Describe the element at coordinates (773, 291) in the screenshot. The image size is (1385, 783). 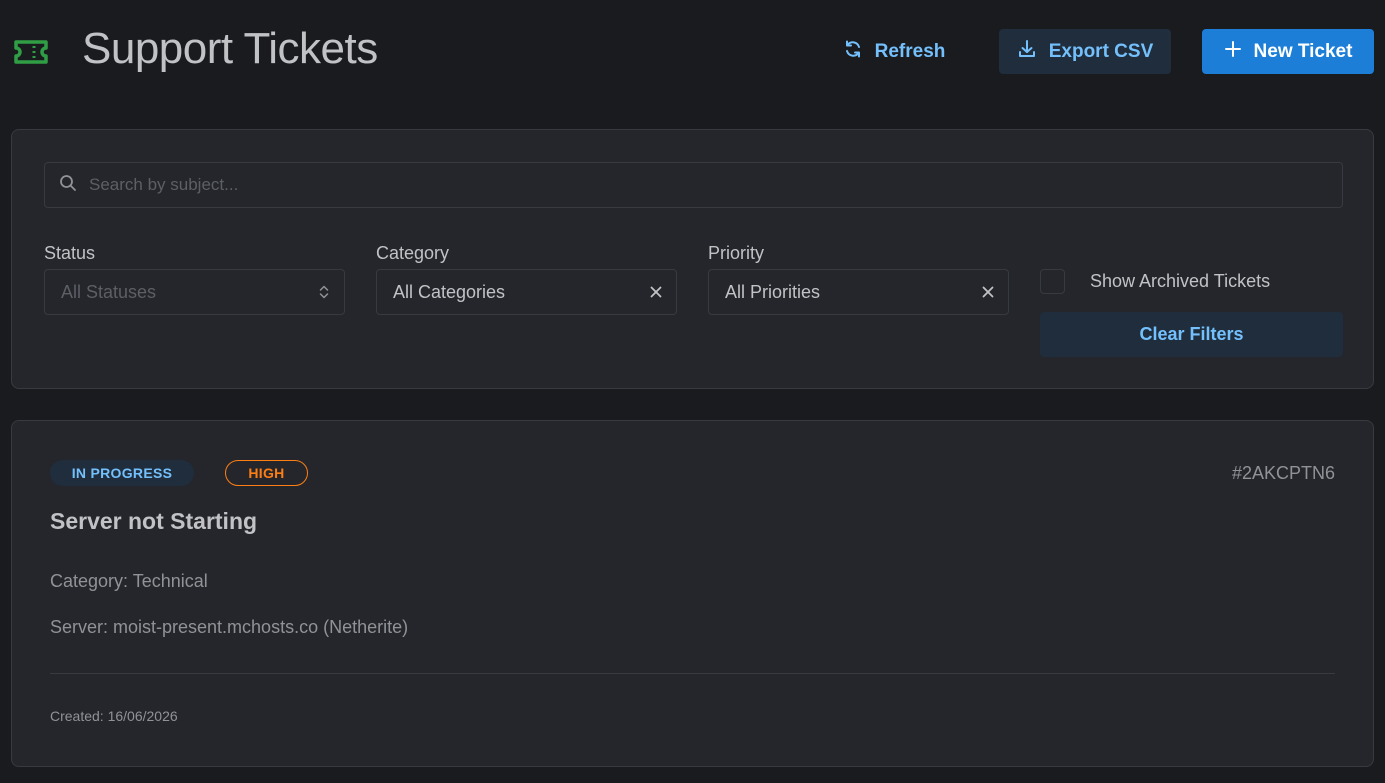
I see `priority-value: All Priorities` at that location.